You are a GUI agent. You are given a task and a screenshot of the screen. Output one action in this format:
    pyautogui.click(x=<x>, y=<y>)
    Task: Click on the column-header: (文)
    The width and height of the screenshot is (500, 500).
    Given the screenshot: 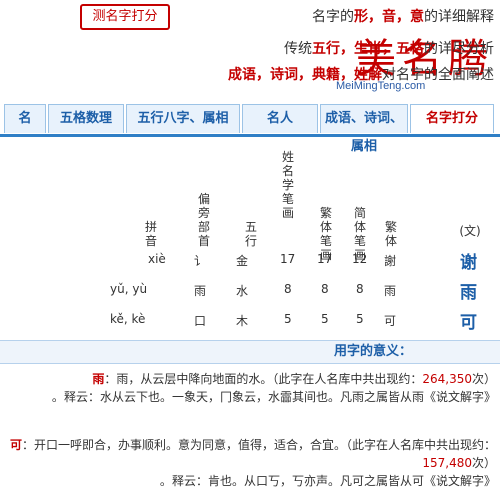 What is the action you would take?
    pyautogui.click(x=470, y=231)
    